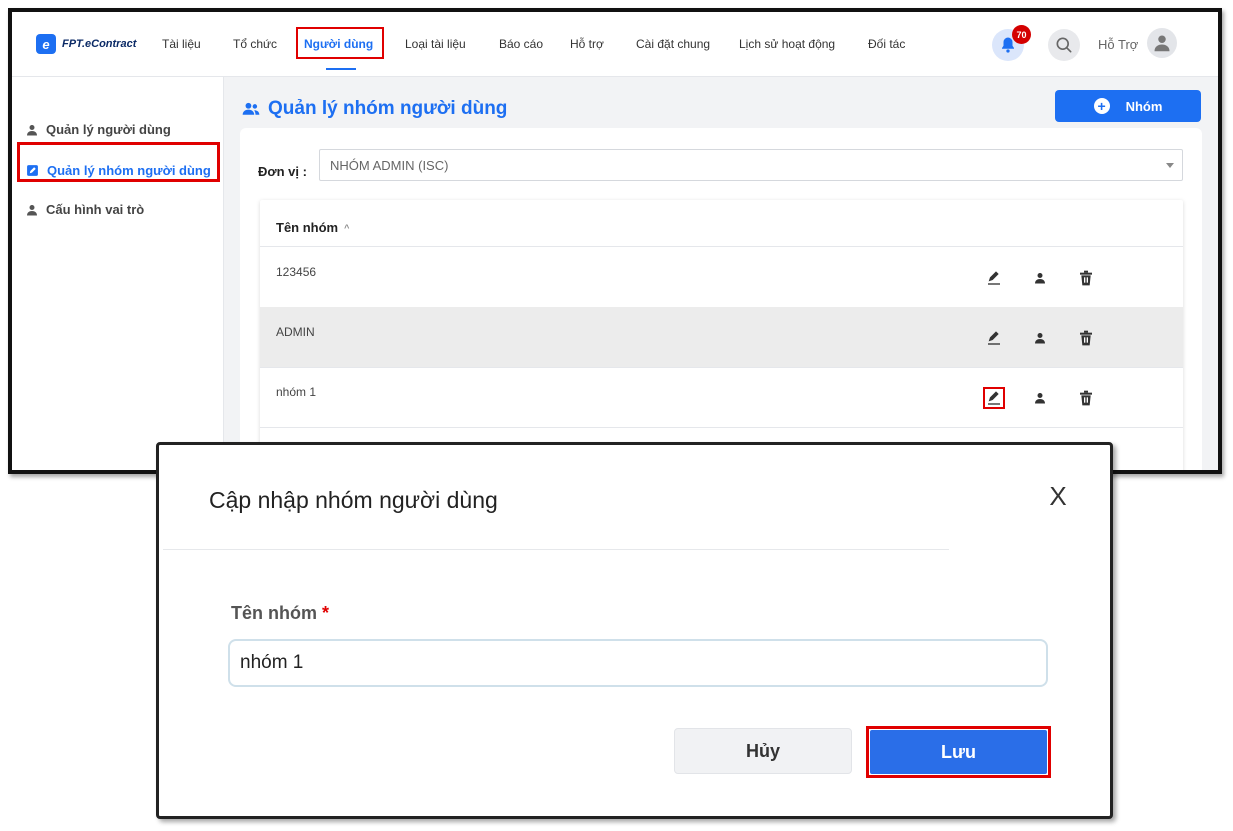 The height and width of the screenshot is (831, 1233). Describe the element at coordinates (958, 752) in the screenshot. I see `save-button: Lưu` at that location.